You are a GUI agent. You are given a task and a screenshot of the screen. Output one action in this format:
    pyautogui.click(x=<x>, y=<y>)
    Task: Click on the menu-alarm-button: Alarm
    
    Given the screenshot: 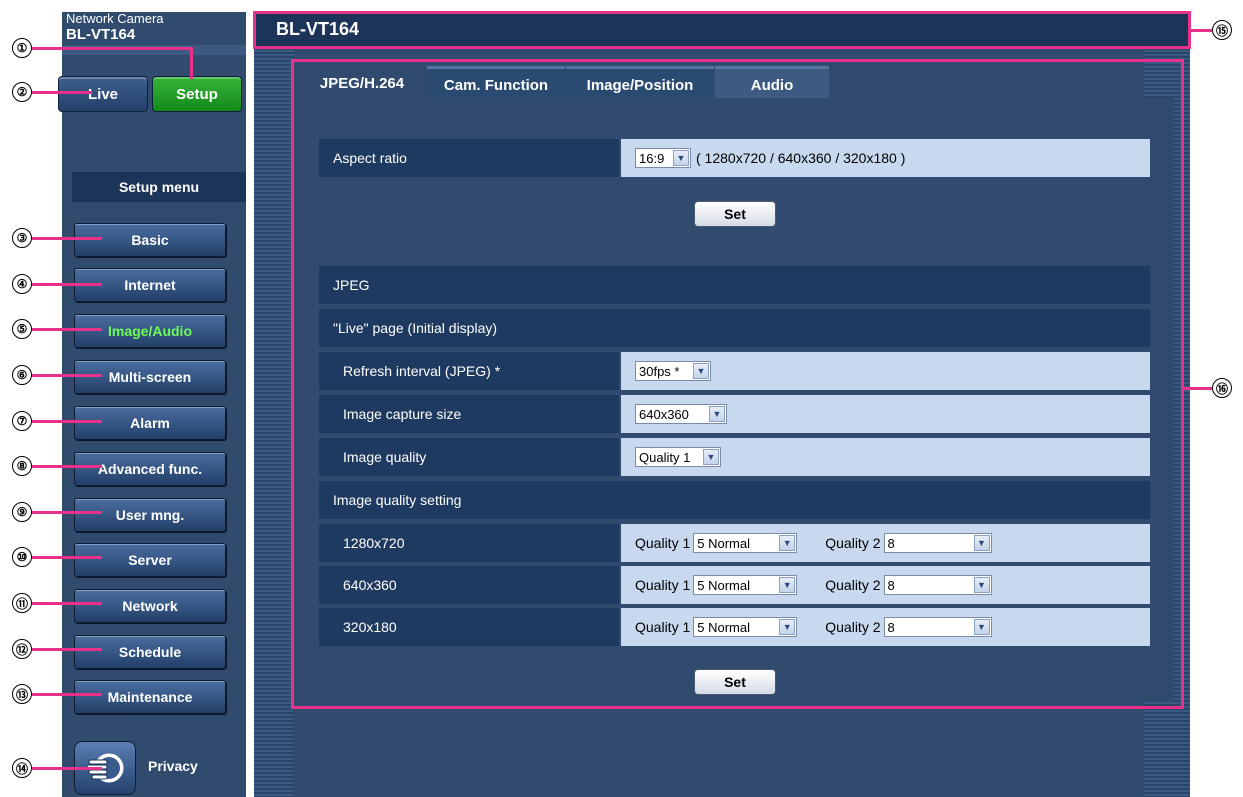 What is the action you would take?
    pyautogui.click(x=150, y=423)
    